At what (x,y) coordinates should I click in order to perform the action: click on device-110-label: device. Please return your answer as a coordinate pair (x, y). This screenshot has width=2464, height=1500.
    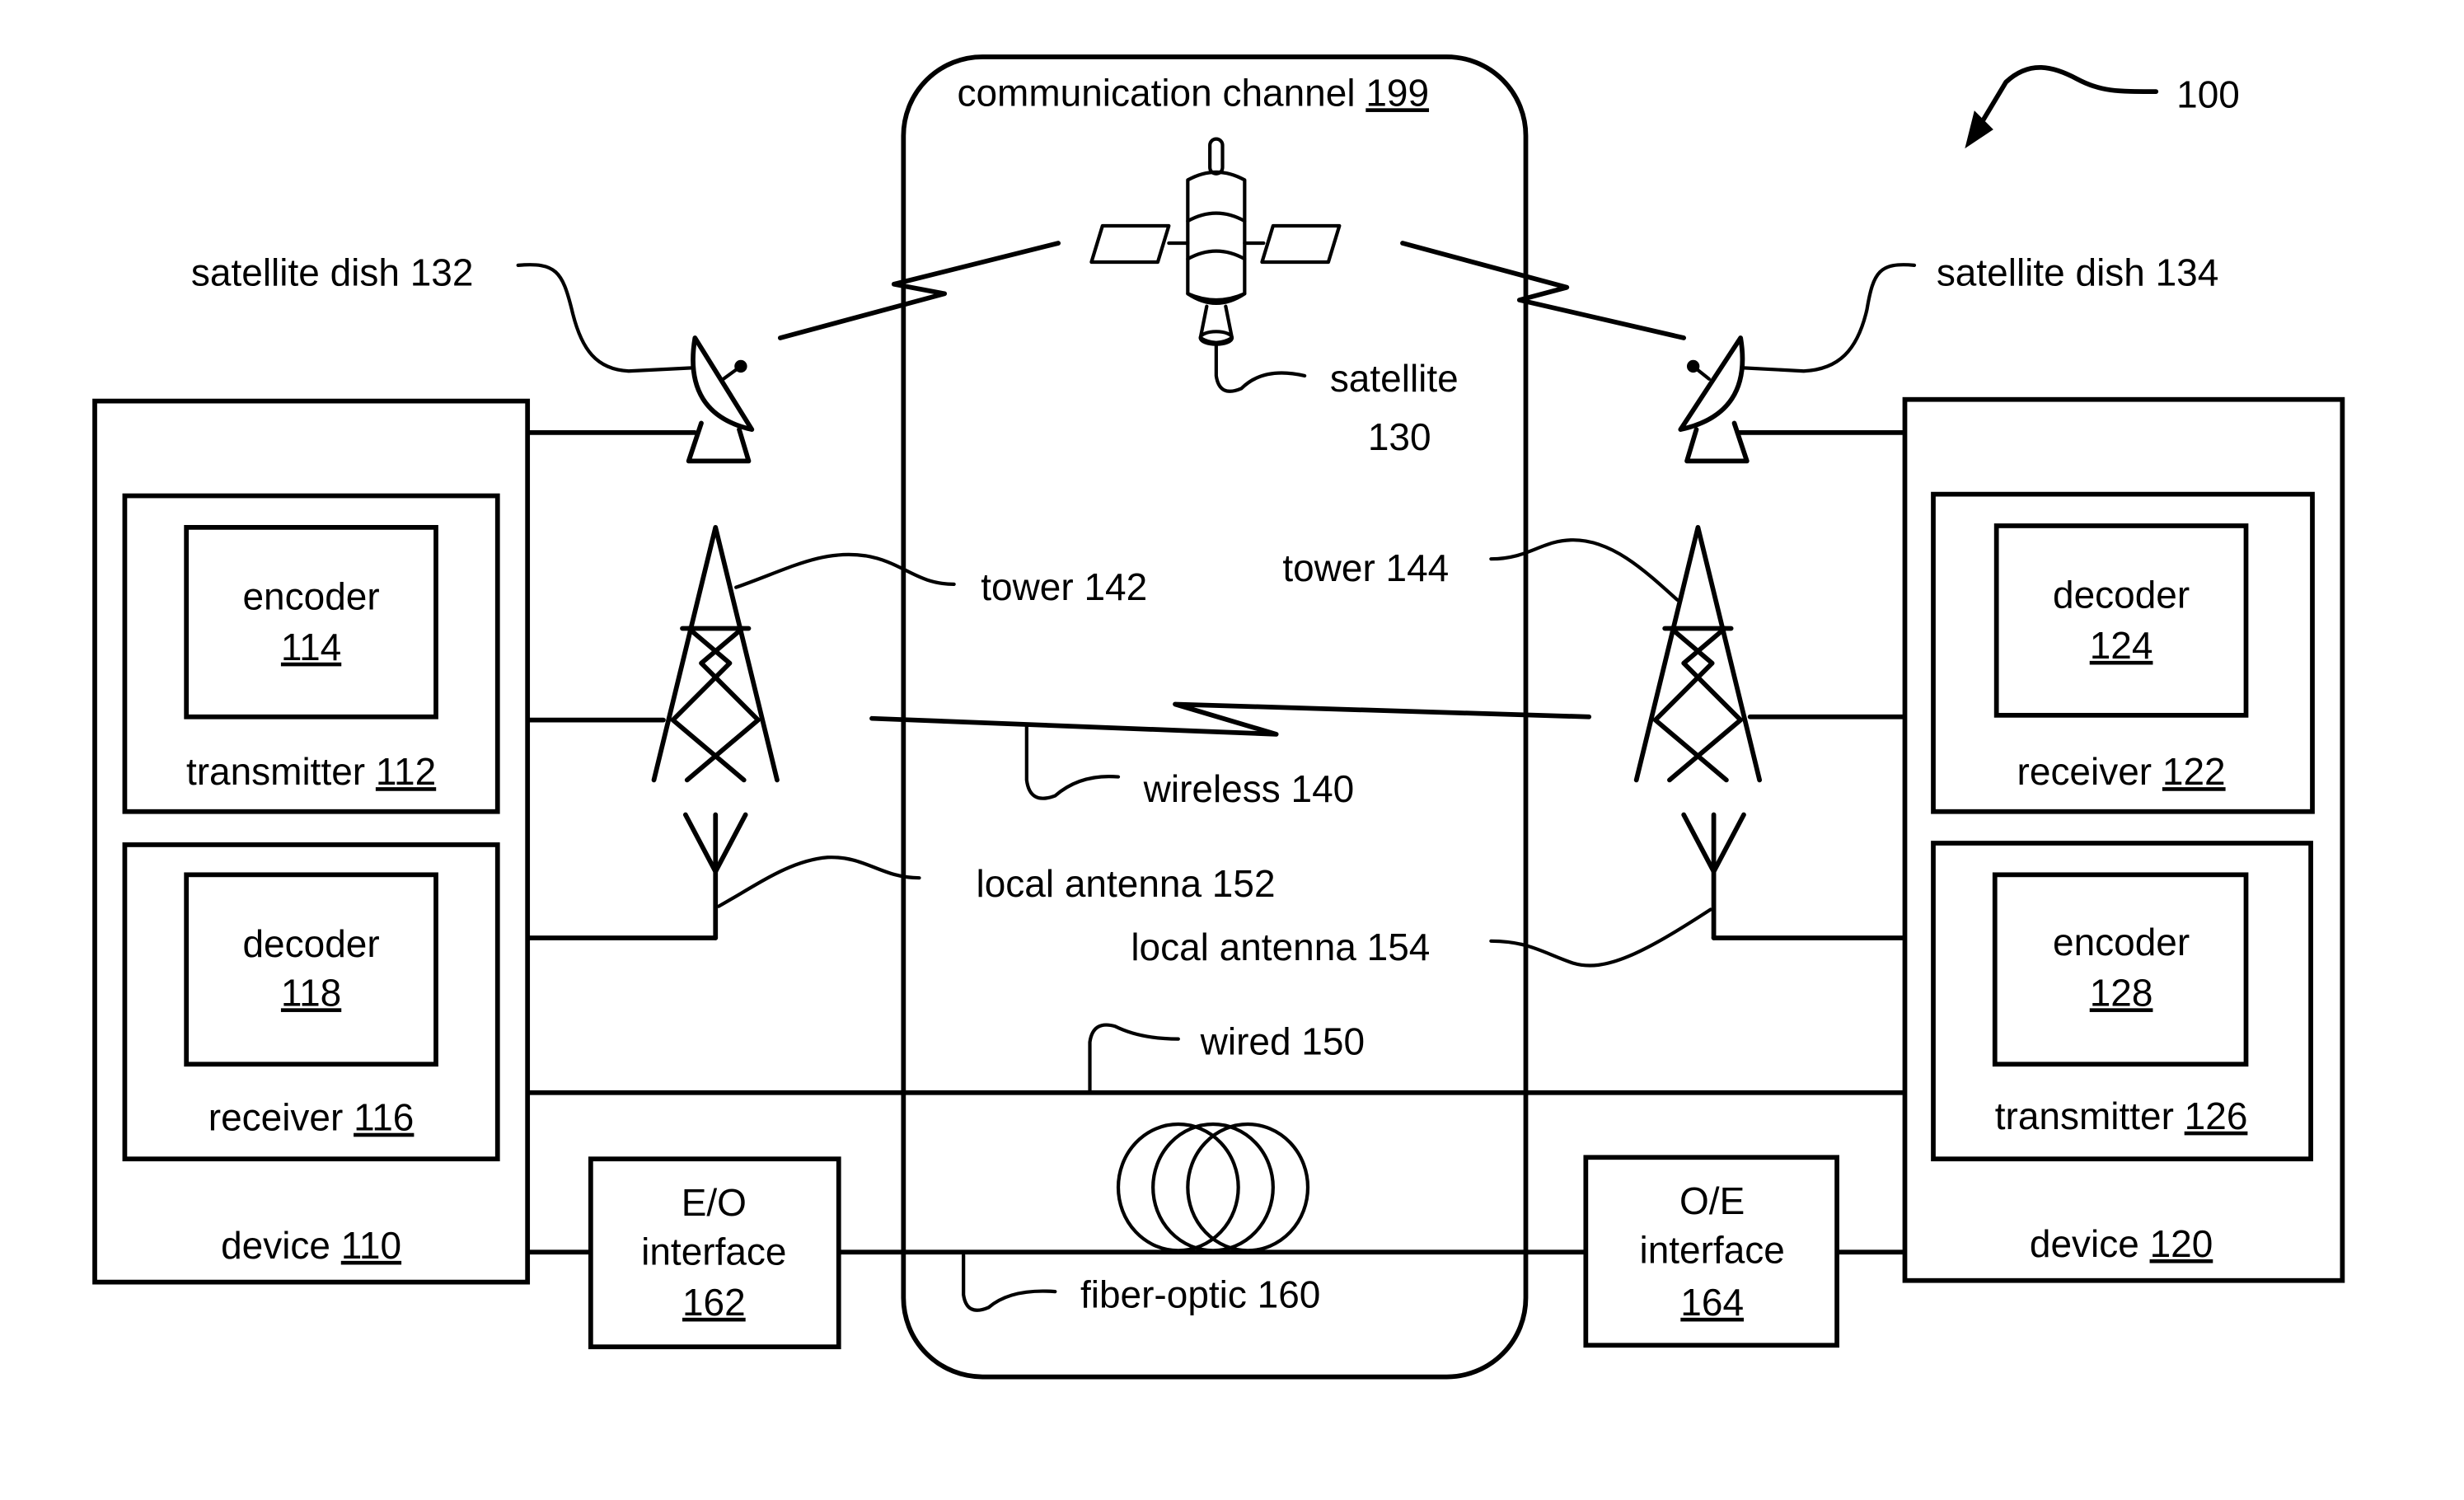
    Looking at the image, I should click on (281, 1245).